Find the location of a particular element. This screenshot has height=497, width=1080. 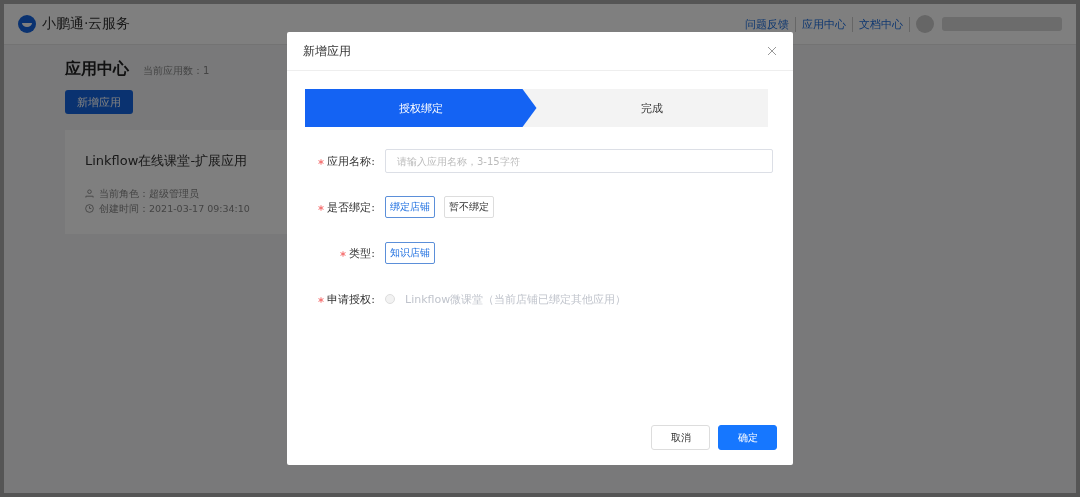

option-button: 知识店铺 is located at coordinates (410, 253).